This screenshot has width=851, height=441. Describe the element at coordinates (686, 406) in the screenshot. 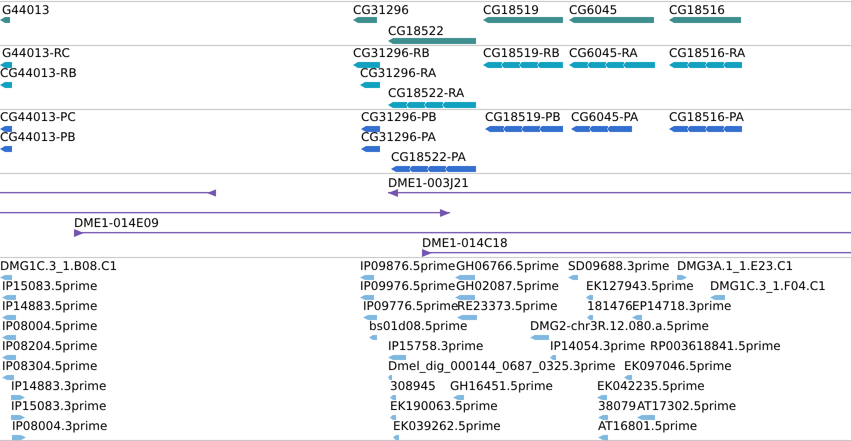

I see `feature-label: AT17302.5prime` at that location.